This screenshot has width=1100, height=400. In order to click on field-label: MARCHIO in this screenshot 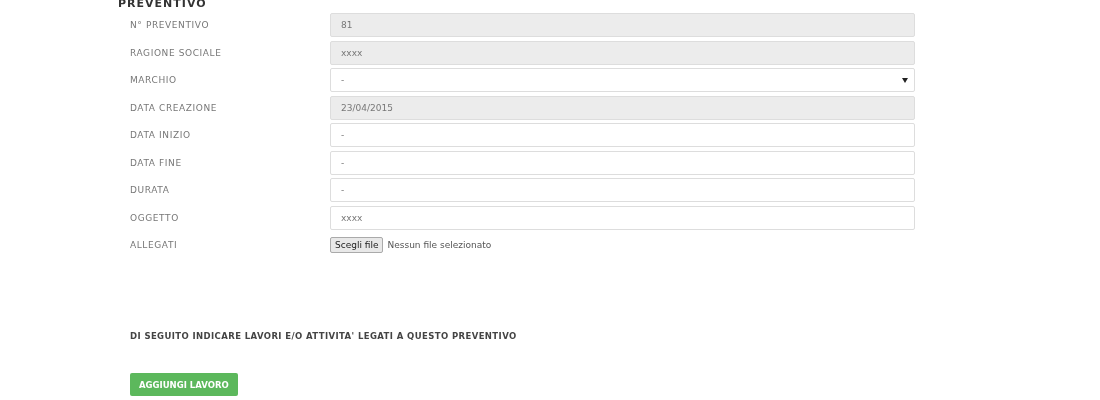, I will do `click(153, 80)`.